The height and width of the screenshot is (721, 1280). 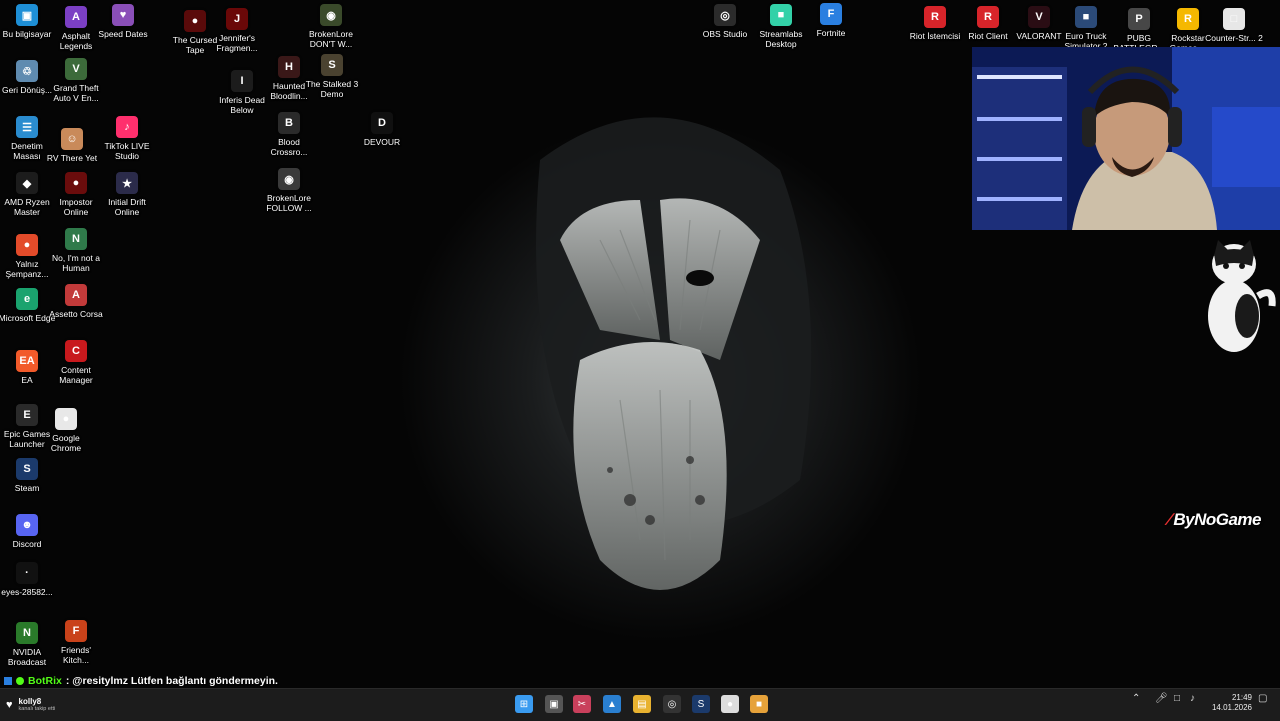 What do you see at coordinates (27, 531) in the screenshot?
I see `desktop-icon: ☻ Discord` at bounding box center [27, 531].